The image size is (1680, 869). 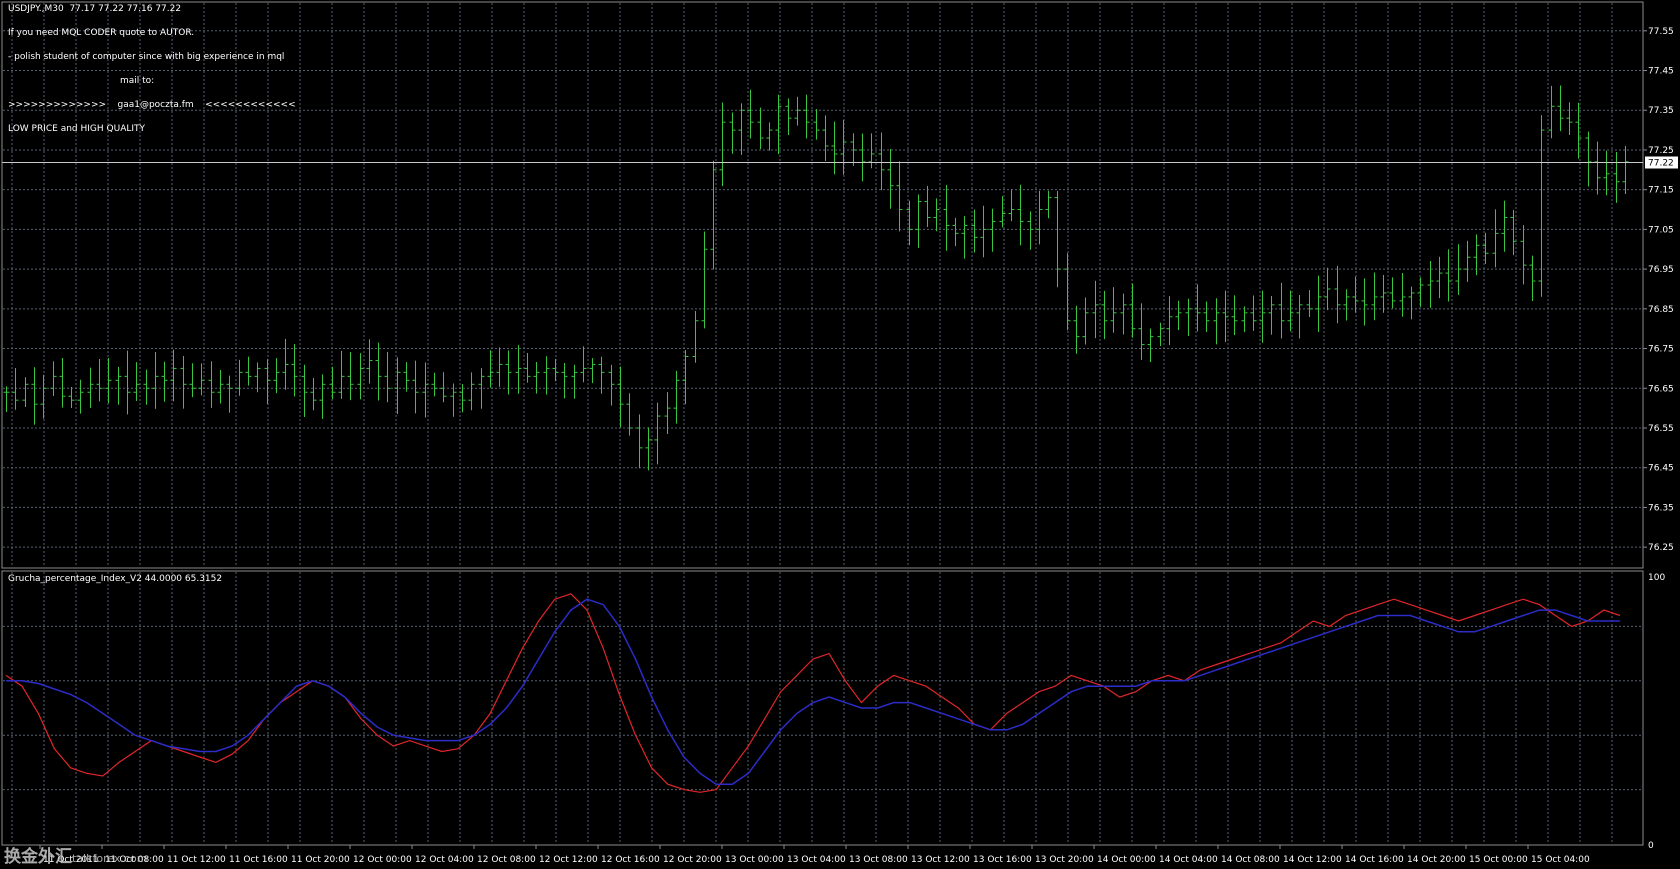 I want to click on time-tick-label: 12 Oct 04:00, so click(x=444, y=860).